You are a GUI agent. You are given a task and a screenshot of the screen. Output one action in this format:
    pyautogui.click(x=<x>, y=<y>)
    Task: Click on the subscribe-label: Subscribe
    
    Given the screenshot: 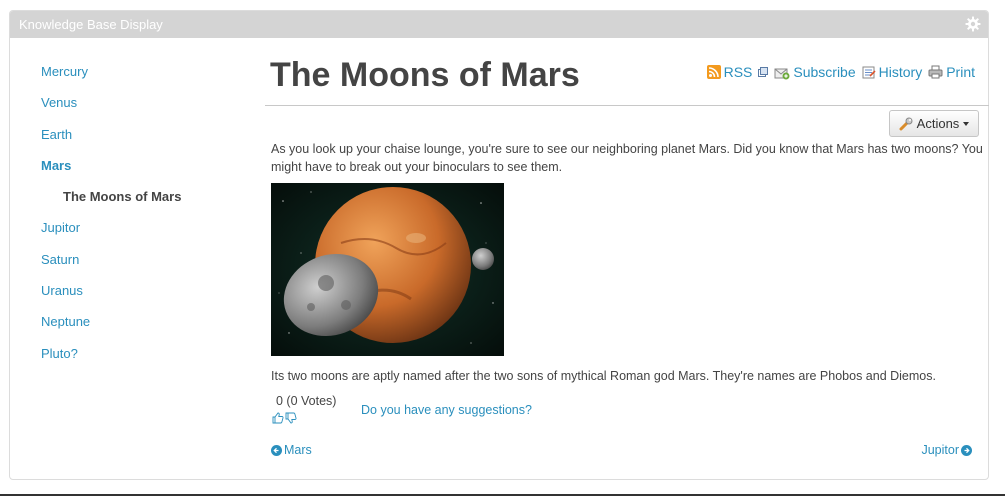 What is the action you would take?
    pyautogui.click(x=824, y=72)
    